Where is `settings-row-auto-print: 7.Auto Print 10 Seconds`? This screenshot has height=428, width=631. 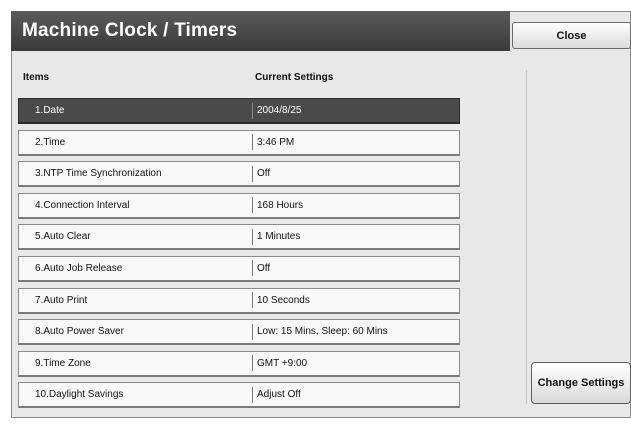 settings-row-auto-print: 7.Auto Print 10 Seconds is located at coordinates (239, 300).